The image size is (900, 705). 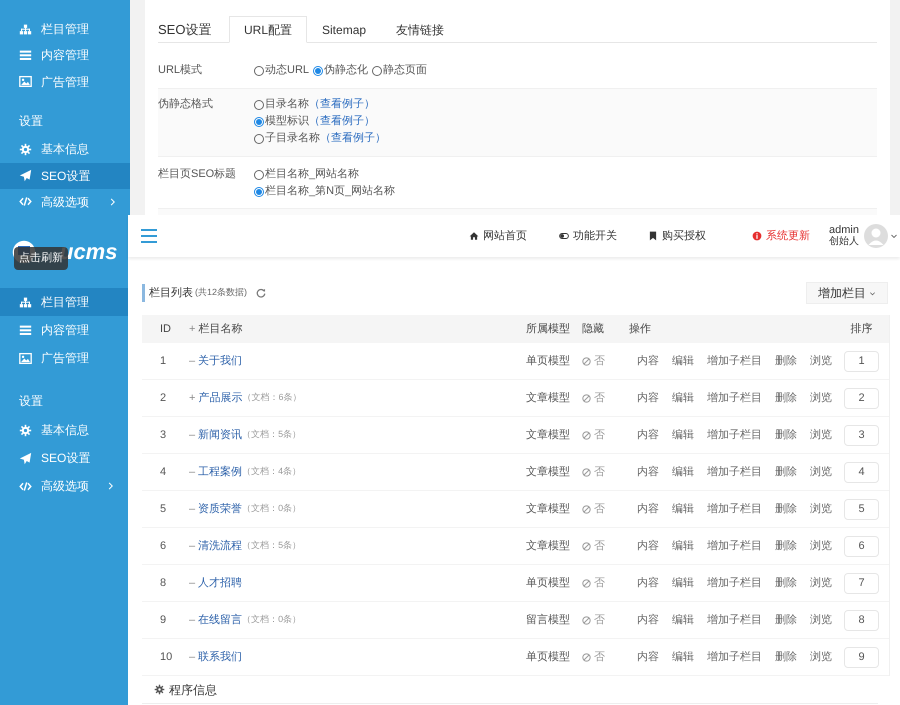 What do you see at coordinates (220, 398) in the screenshot?
I see `column-name-link: 产品展示` at bounding box center [220, 398].